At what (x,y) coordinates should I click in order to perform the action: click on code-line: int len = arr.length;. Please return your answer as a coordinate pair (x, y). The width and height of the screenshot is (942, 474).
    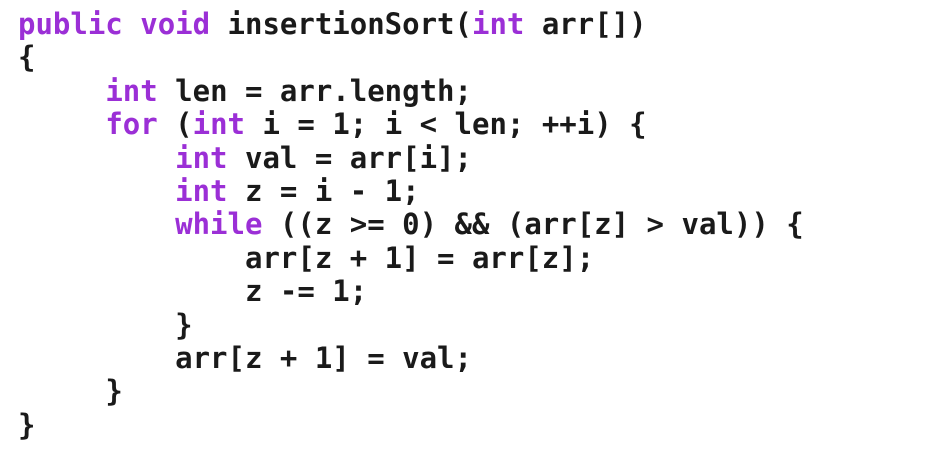
    Looking at the image, I should click on (411, 90).